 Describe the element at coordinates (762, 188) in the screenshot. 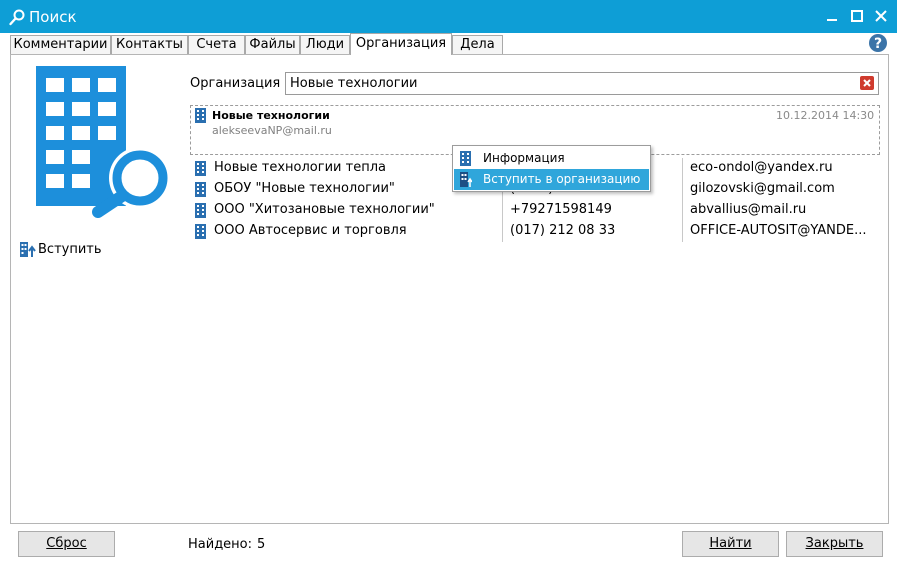

I see `org-email: gilozovski@gmail.com` at that location.